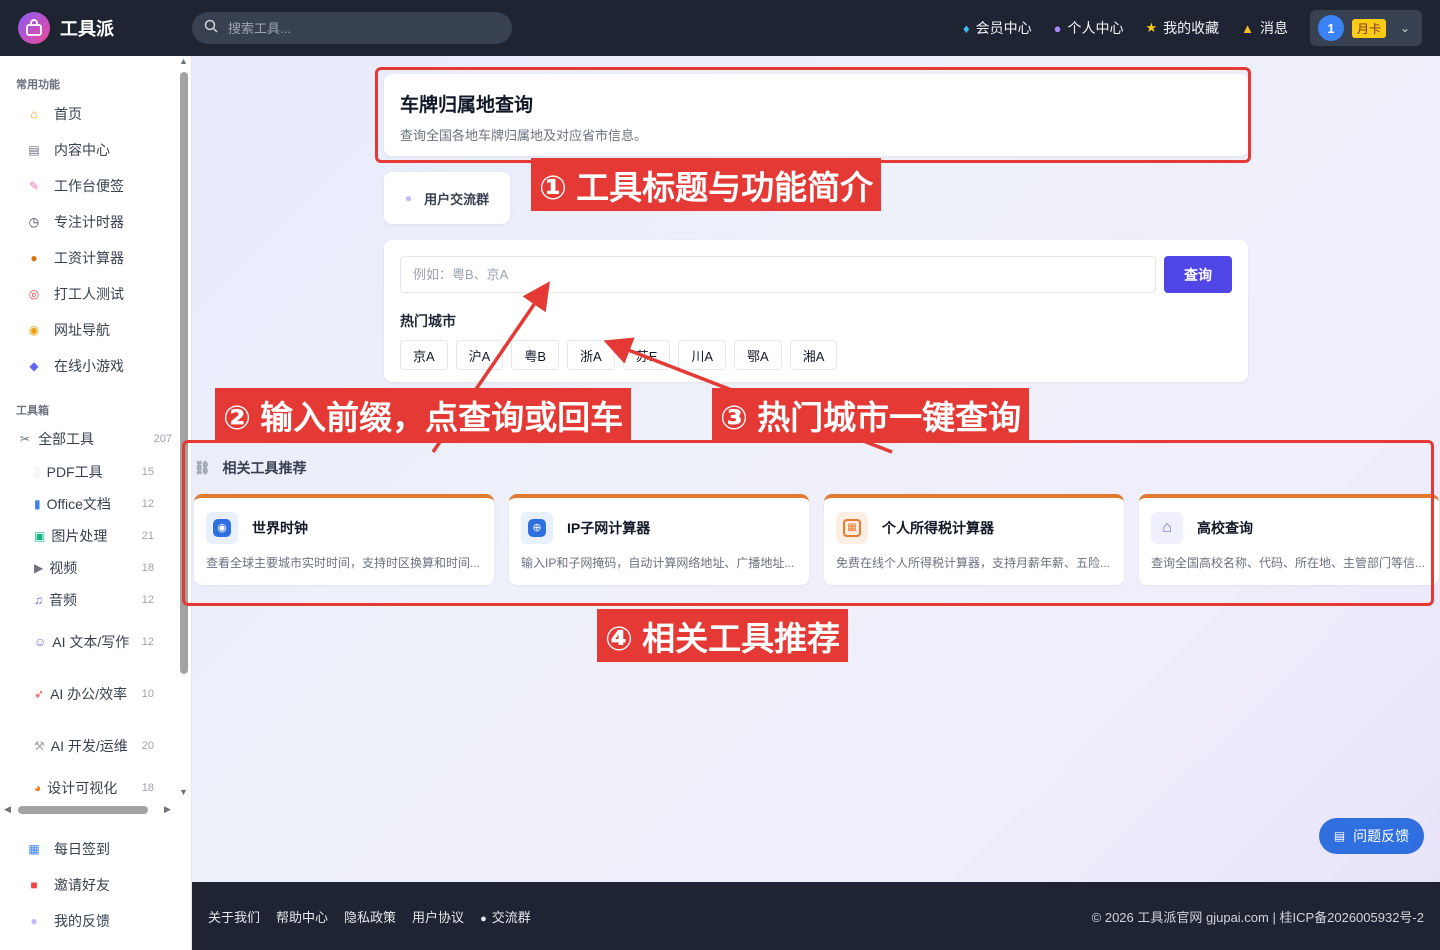 The width and height of the screenshot is (1440, 950). What do you see at coordinates (344, 528) in the screenshot?
I see `tool-card-header: ◉ 世界时钟` at bounding box center [344, 528].